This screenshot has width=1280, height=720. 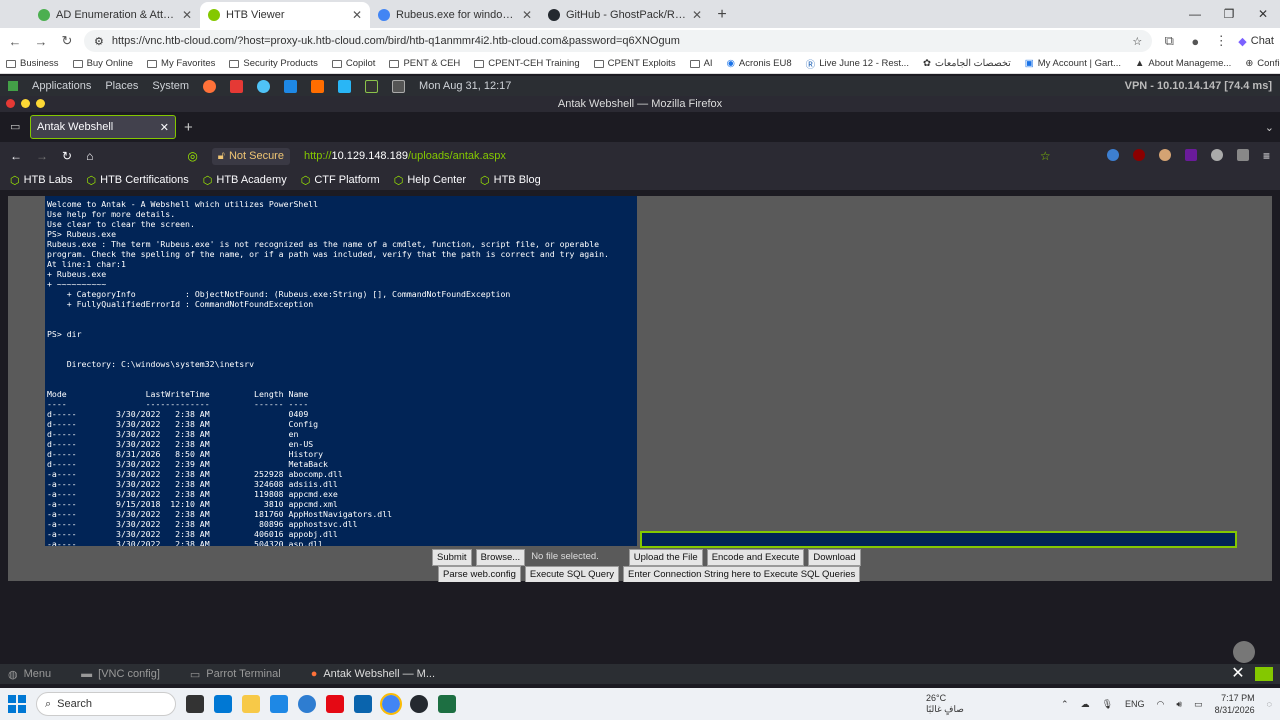 What do you see at coordinates (755, 557) in the screenshot?
I see `encode-execute-button: Encode and Execute` at bounding box center [755, 557].